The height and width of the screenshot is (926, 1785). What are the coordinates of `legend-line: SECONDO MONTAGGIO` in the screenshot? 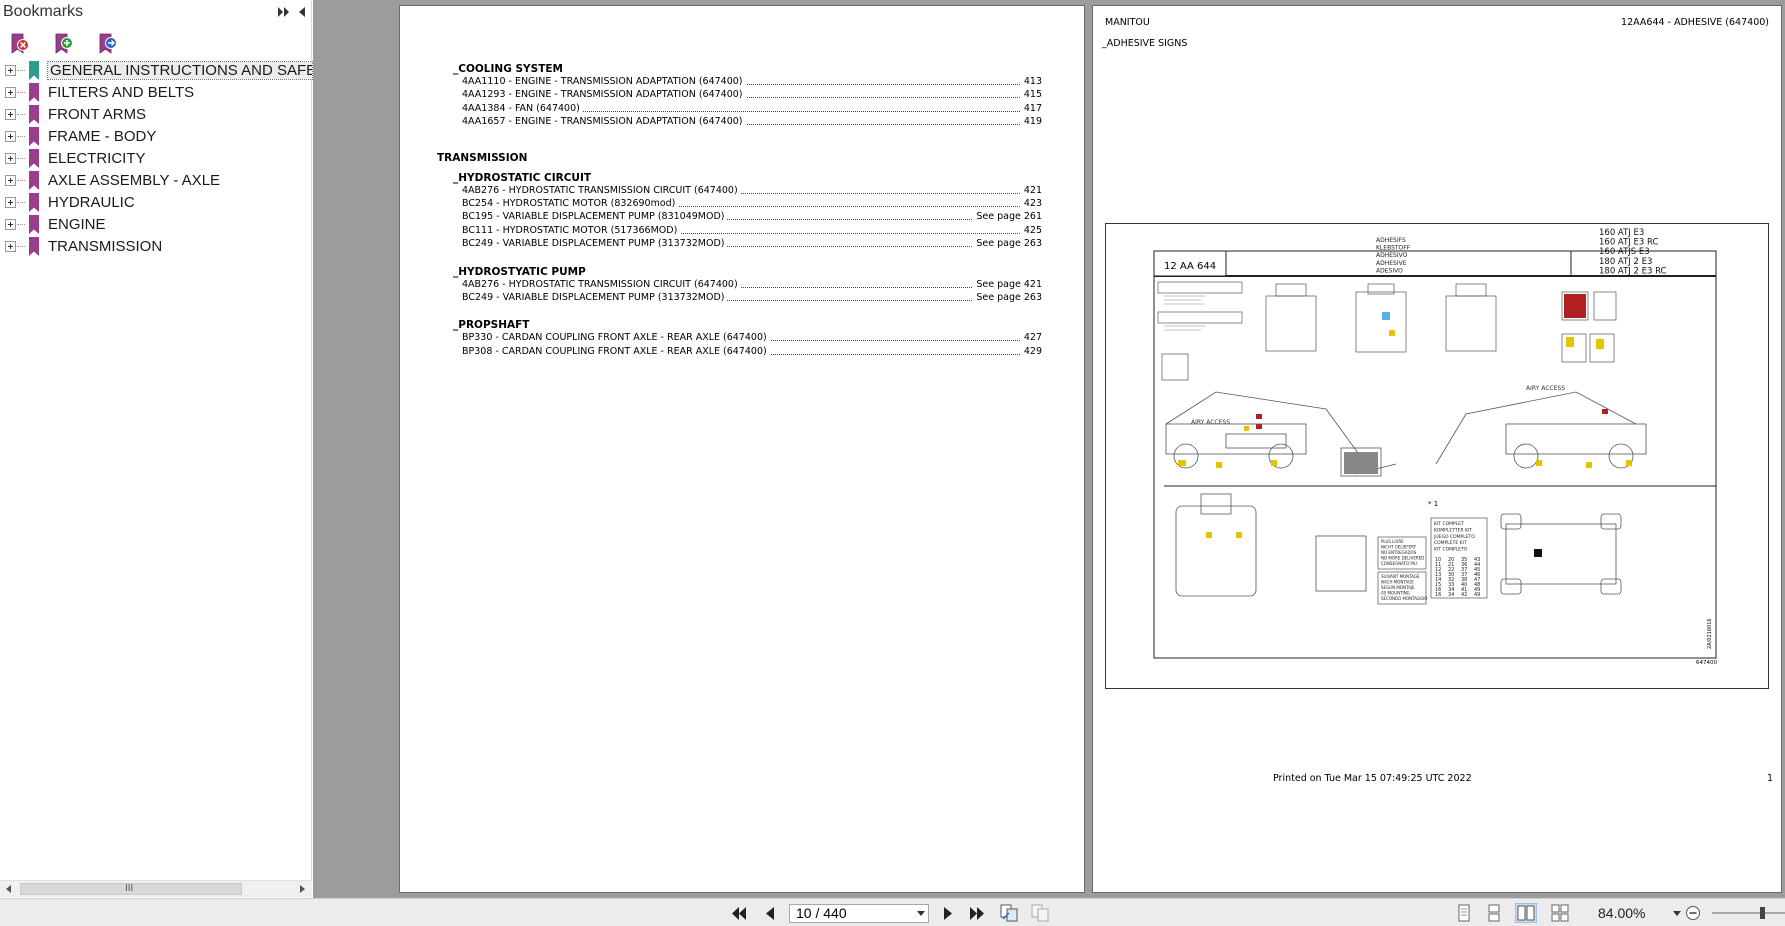 It's located at (1404, 598).